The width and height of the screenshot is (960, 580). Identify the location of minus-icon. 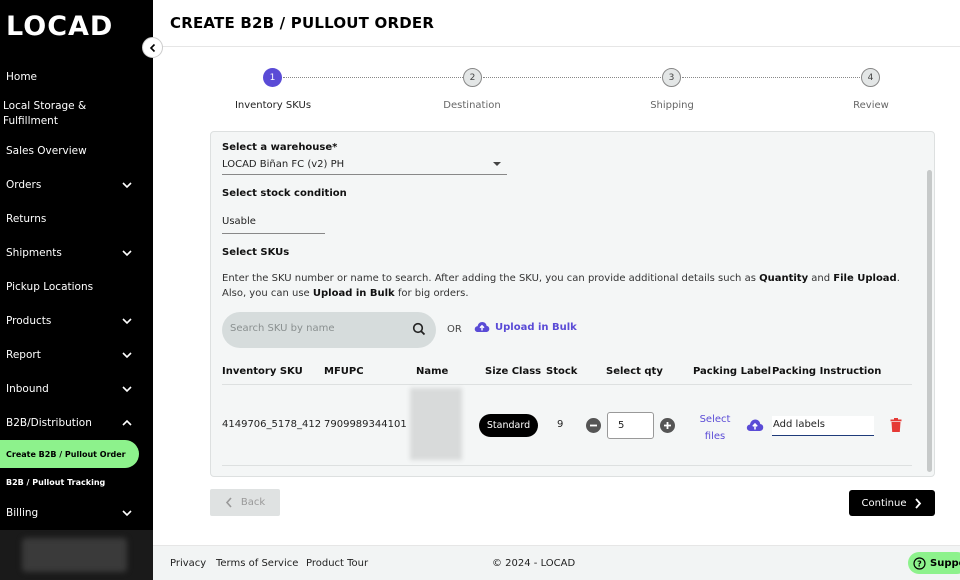
(593, 425).